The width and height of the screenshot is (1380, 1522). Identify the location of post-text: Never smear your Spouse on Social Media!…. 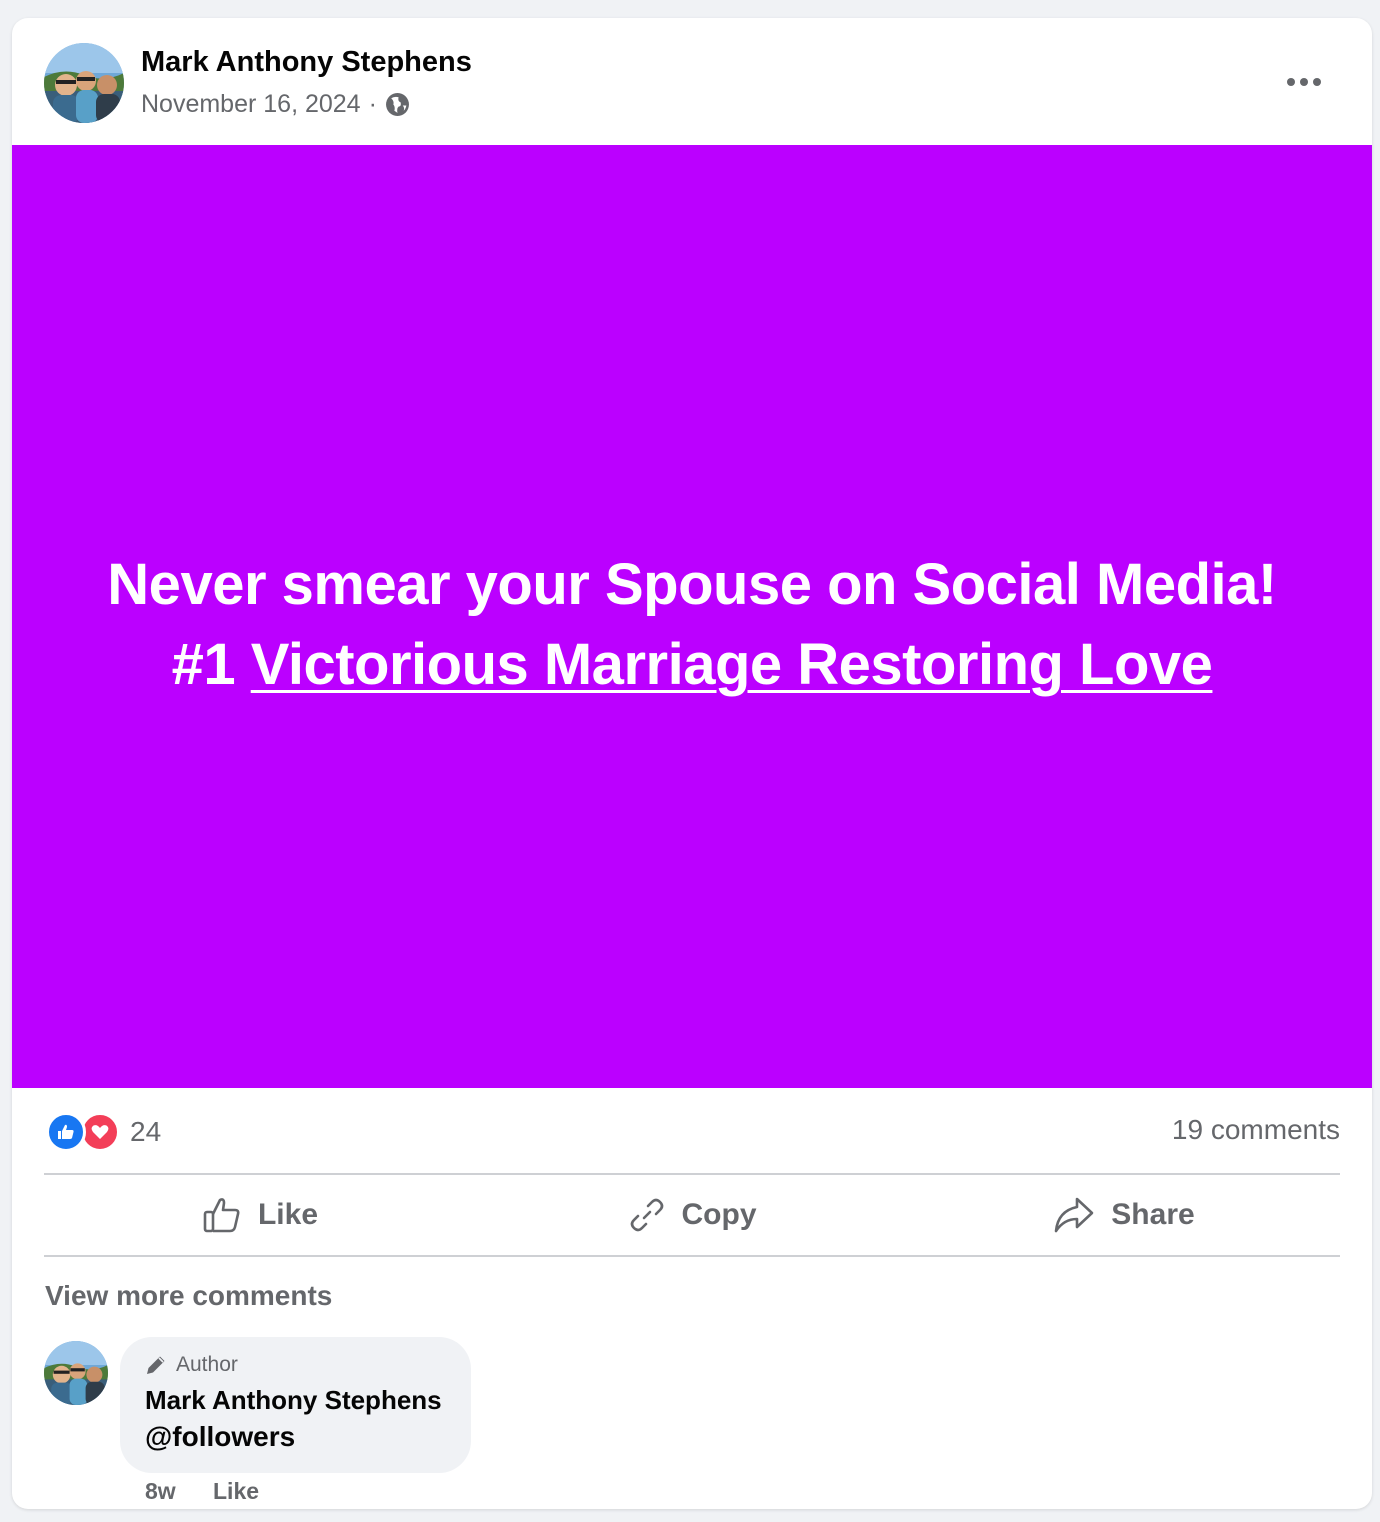
(692, 625).